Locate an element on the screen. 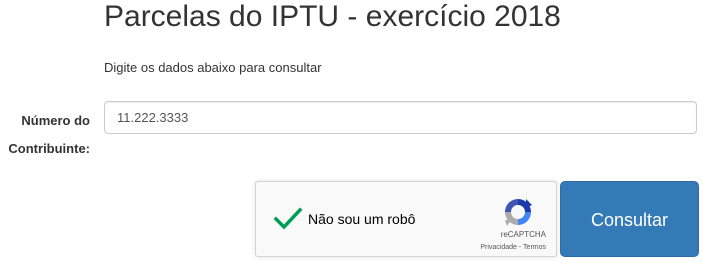 Image resolution: width=703 pixels, height=262 pixels. recaptcha-privacy-link: Privacidade is located at coordinates (498, 247).